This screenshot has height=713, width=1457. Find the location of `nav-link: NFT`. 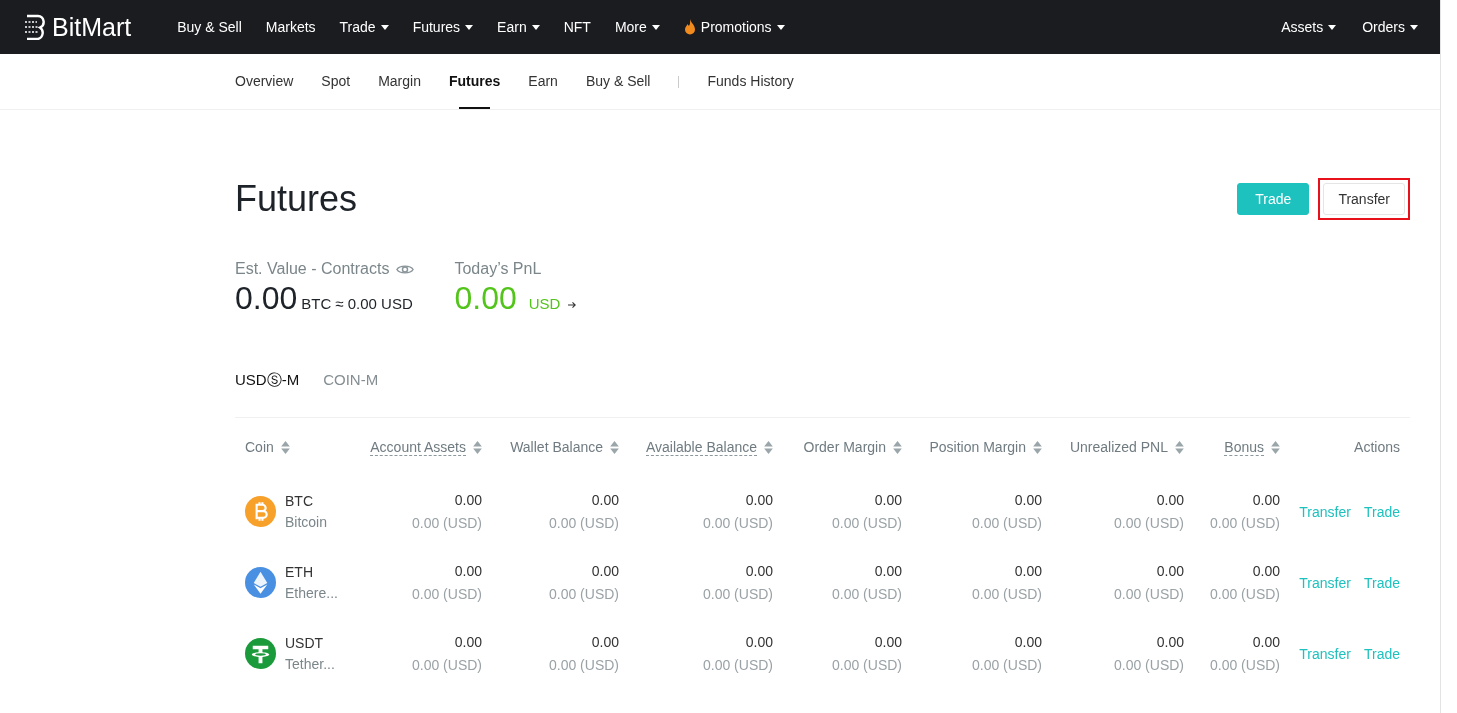

nav-link: NFT is located at coordinates (577, 27).